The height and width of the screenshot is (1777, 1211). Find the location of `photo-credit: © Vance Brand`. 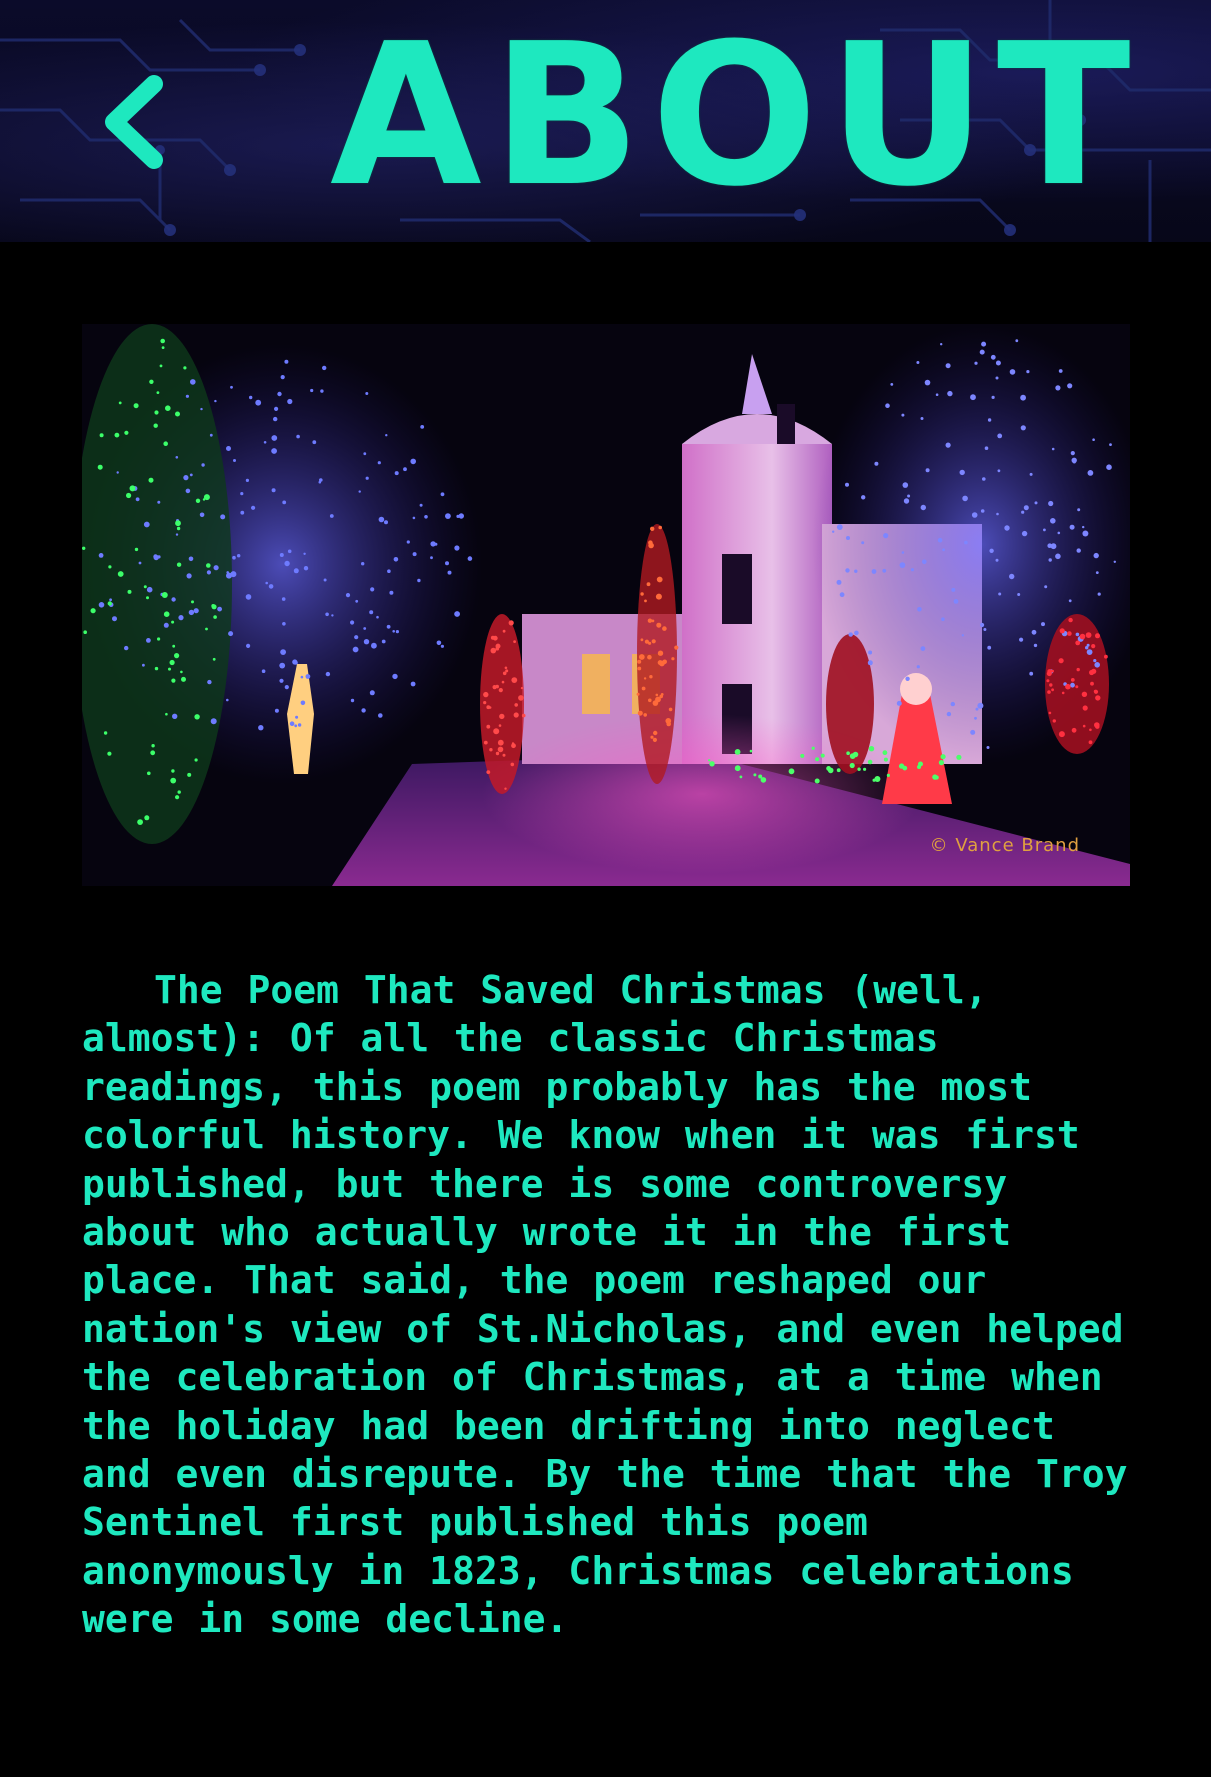

photo-credit: © Vance Brand is located at coordinates (1004, 845).